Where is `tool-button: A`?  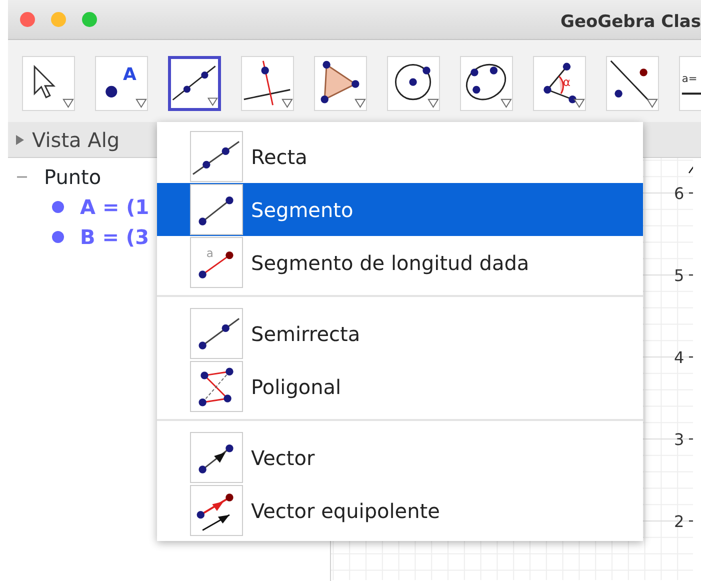
tool-button: A is located at coordinates (121, 83).